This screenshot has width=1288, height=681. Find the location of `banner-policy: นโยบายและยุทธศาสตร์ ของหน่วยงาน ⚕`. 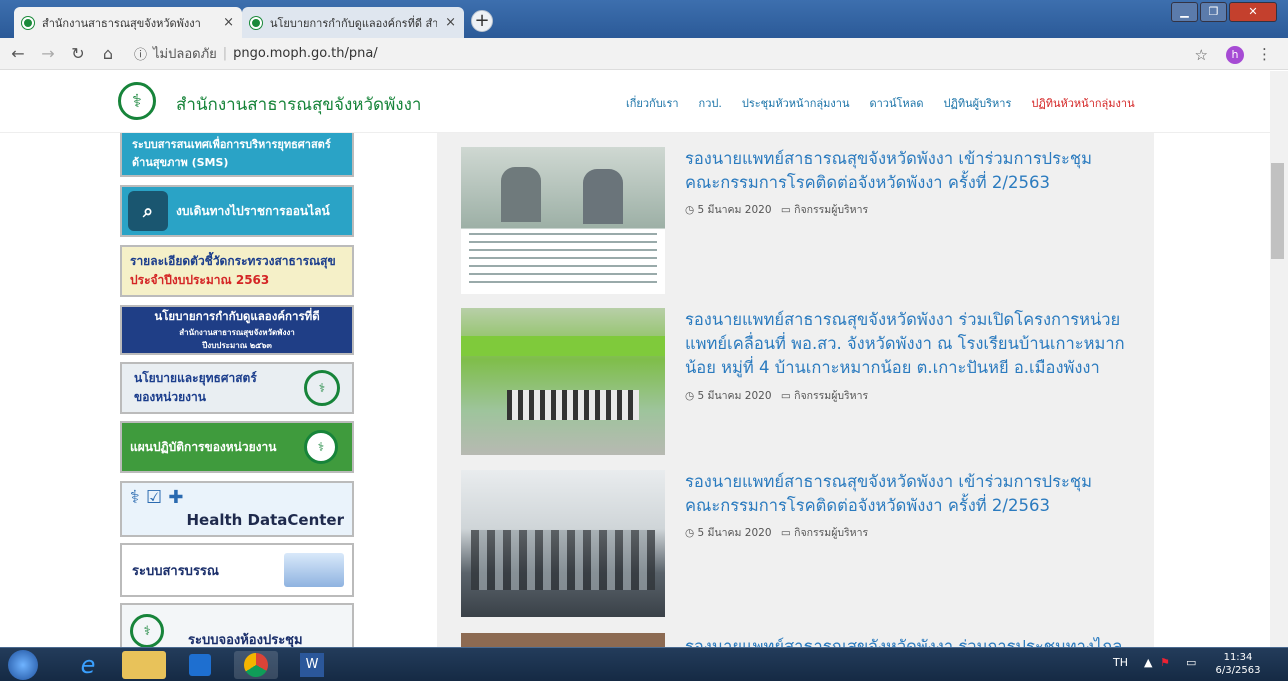

banner-policy: นโยบายและยุทธศาสตร์ ของหน่วยงาน ⚕ is located at coordinates (237, 388).